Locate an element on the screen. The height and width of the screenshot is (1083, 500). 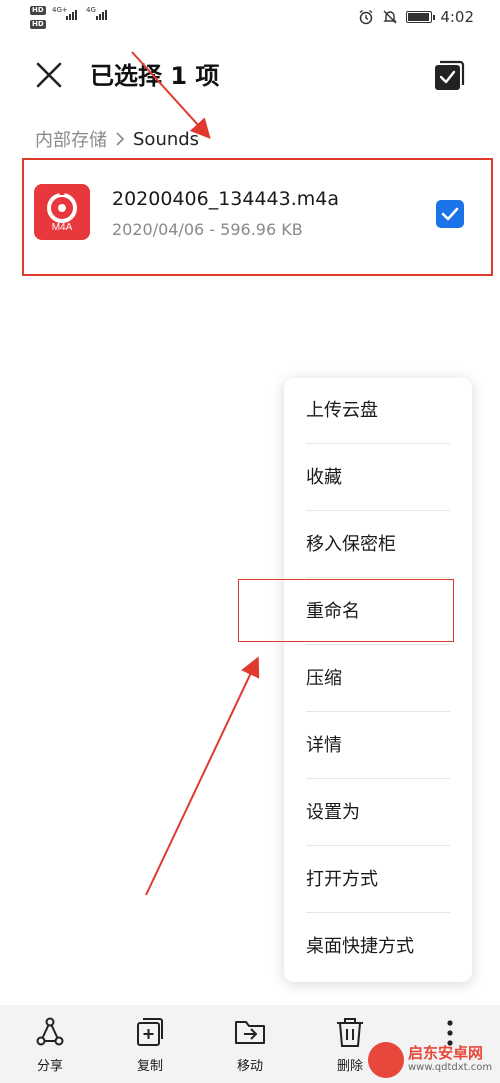
file-type-label: M4A is located at coordinates (62, 227).